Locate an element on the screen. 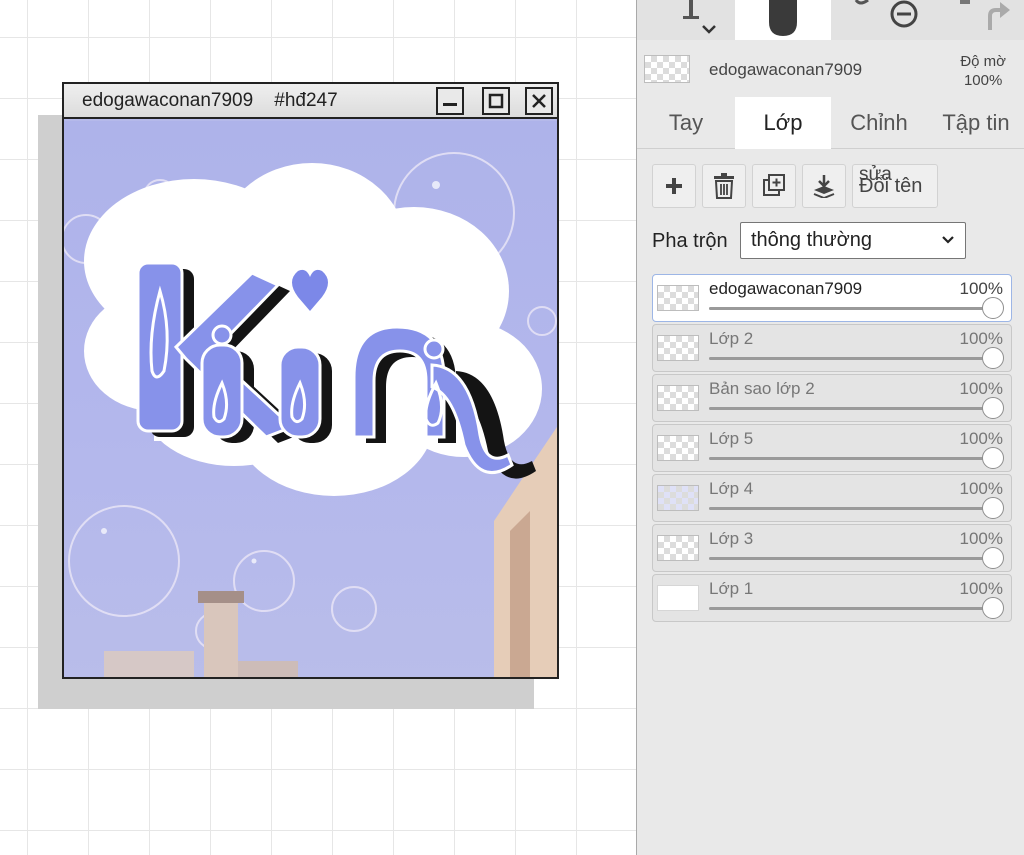  zoom-out-icon is located at coordinates (886, 14).